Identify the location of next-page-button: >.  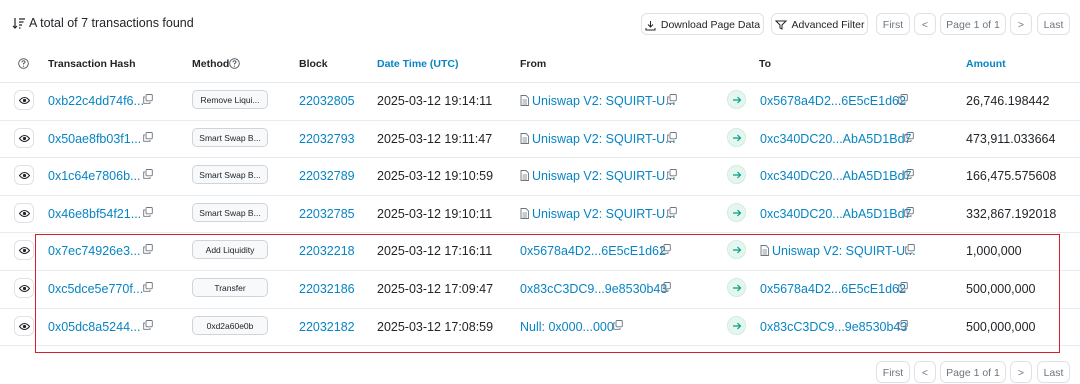
(1021, 24).